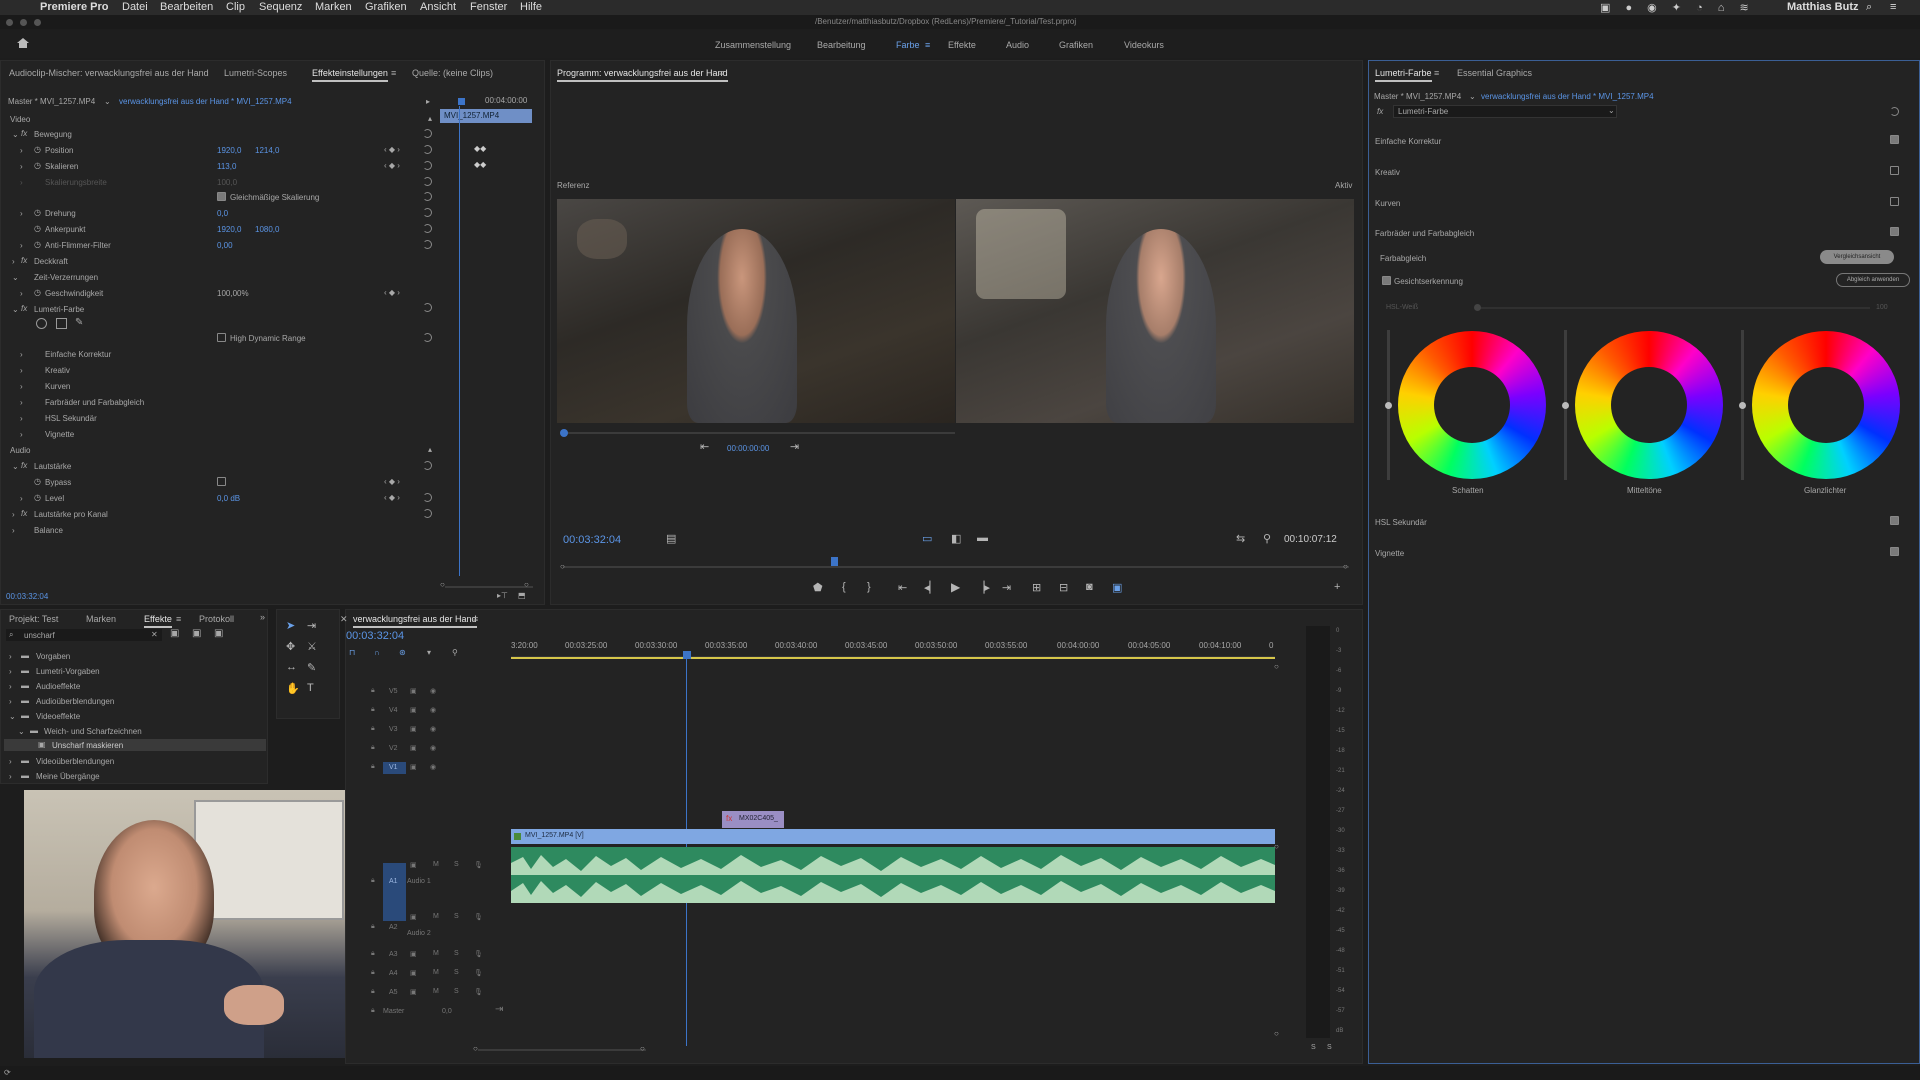 The width and height of the screenshot is (1920, 1080). Describe the element at coordinates (255, 73) in the screenshot. I see `tab-lumetri-scopes: Lumetri-Scopes` at that location.